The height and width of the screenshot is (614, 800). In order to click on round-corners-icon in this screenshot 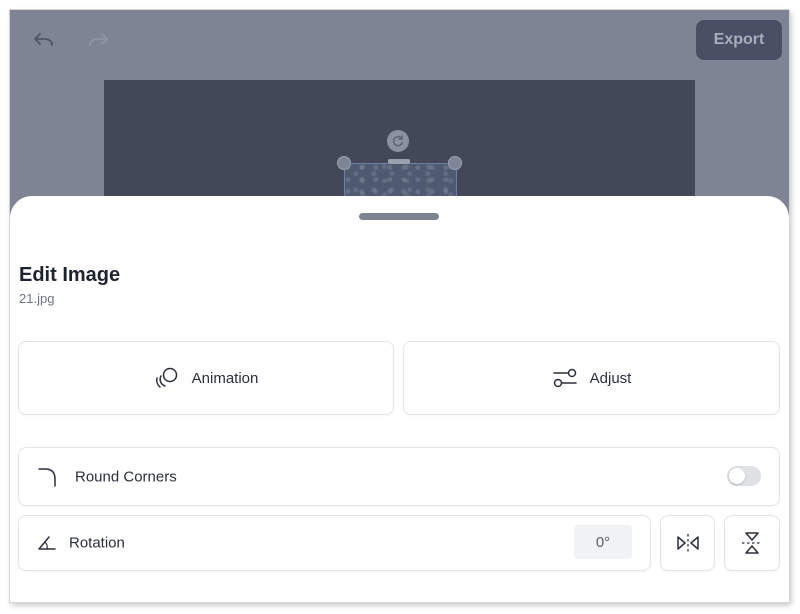, I will do `click(47, 477)`.